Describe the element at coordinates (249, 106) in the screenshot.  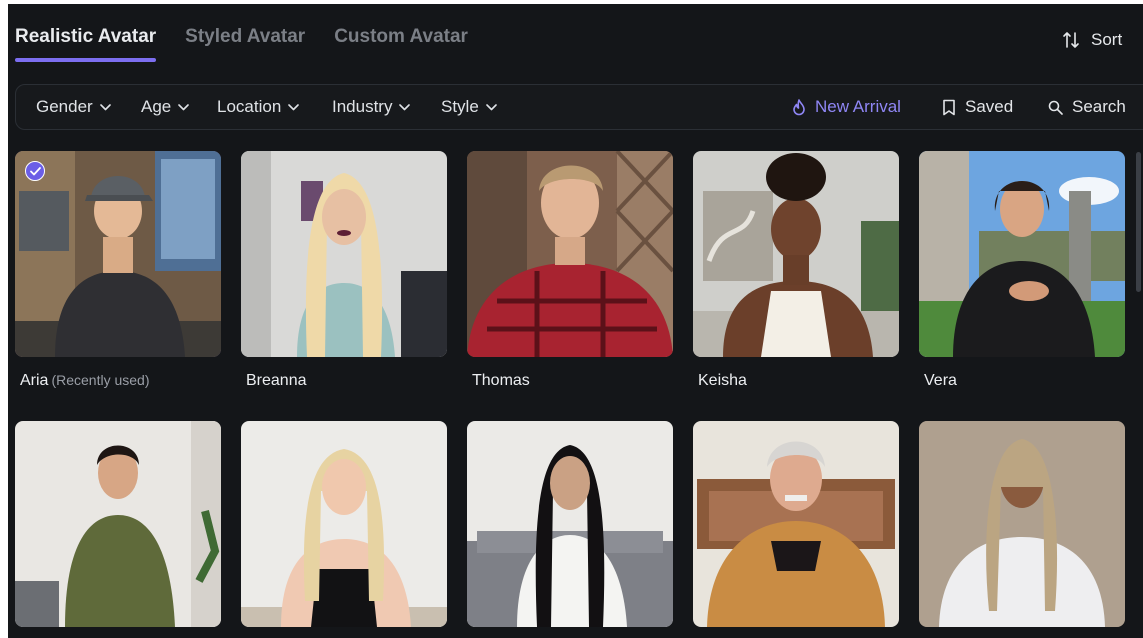
I see `filter-label: Location` at that location.